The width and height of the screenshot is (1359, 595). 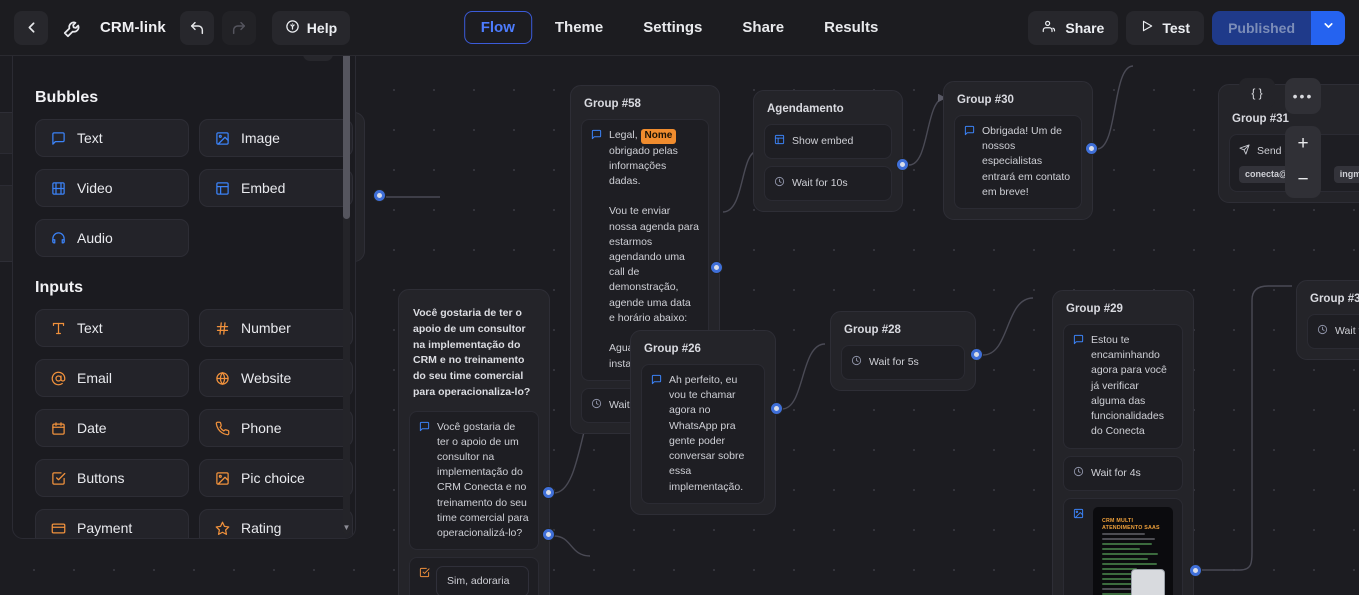 I want to click on zoom-in-button: +, so click(x=1303, y=144).